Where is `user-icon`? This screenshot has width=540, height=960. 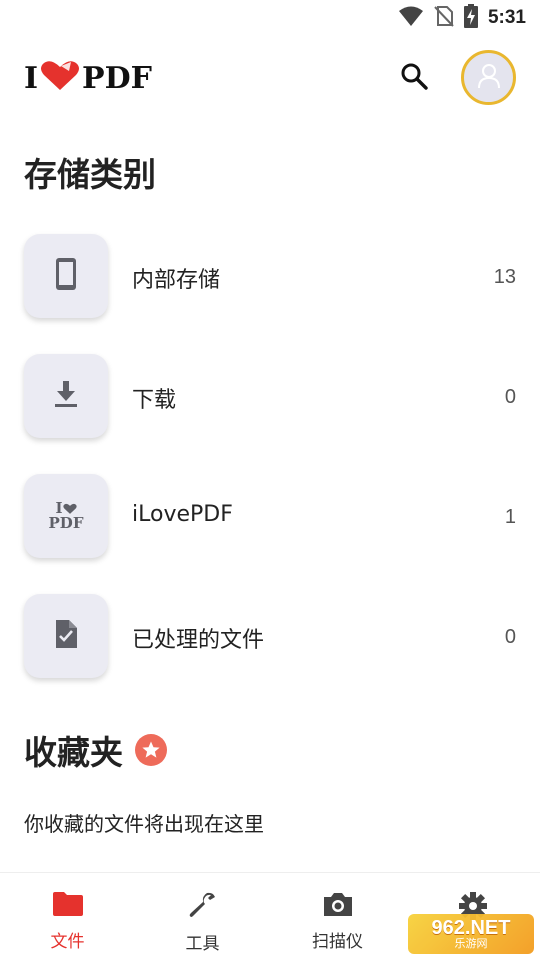
user-icon is located at coordinates (489, 78).